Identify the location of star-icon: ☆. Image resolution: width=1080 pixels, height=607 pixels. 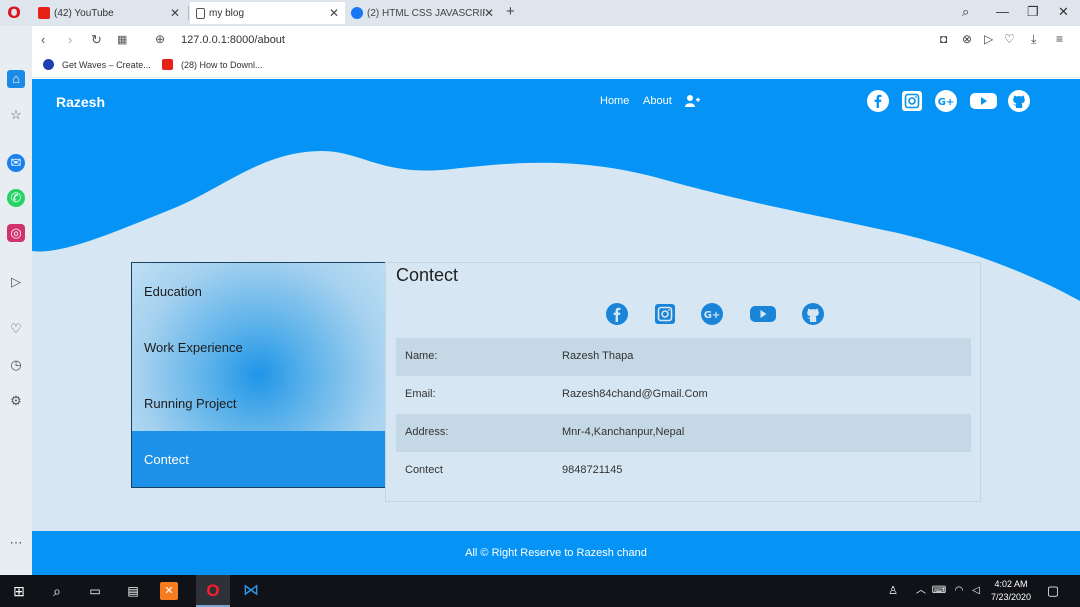
(16, 115).